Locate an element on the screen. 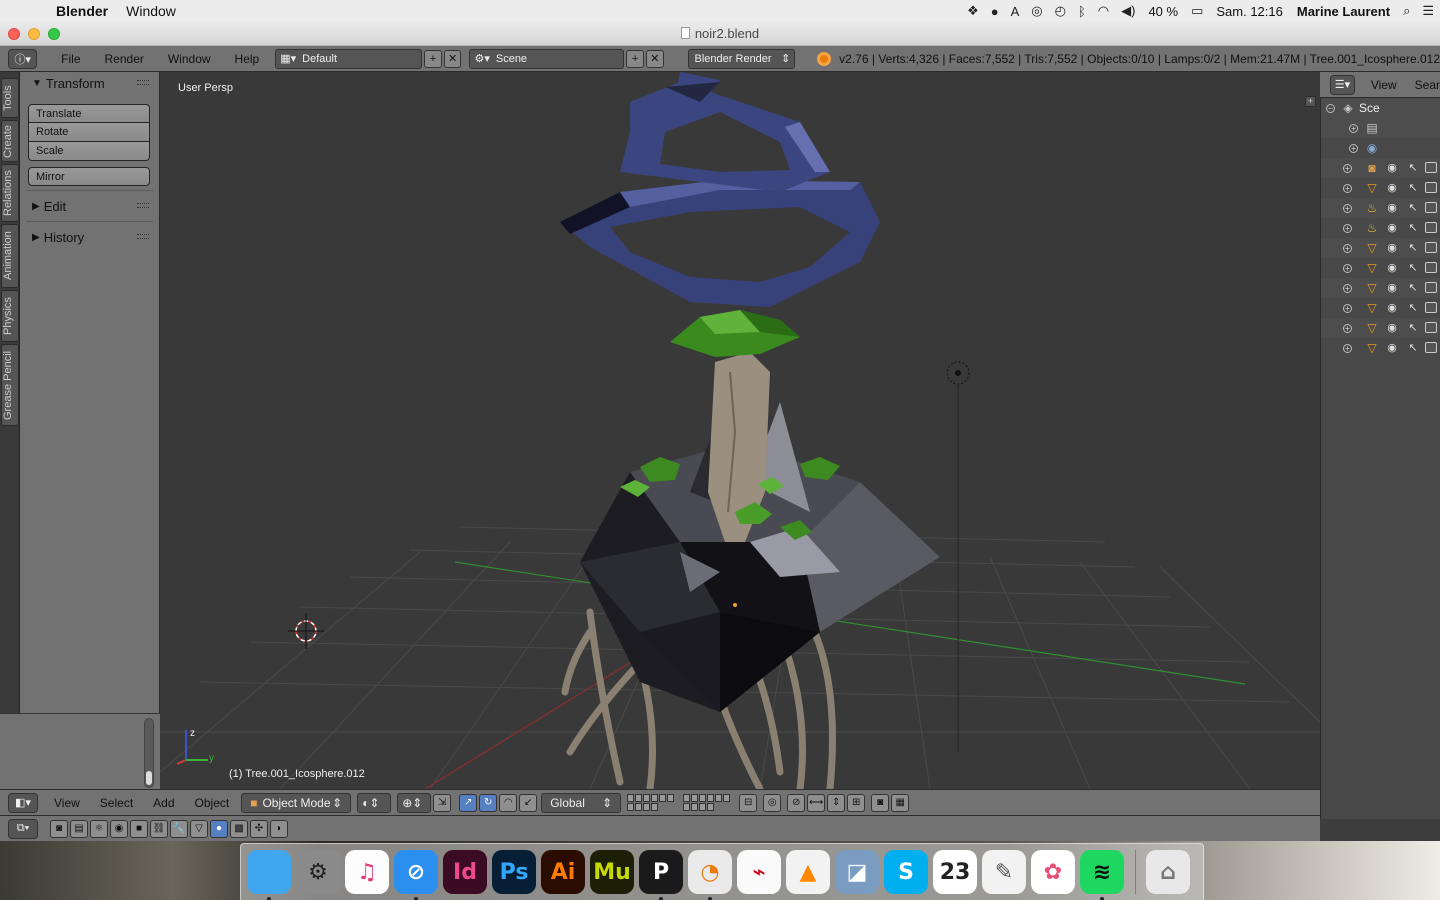  illustrator-icon: Ai is located at coordinates (563, 872).